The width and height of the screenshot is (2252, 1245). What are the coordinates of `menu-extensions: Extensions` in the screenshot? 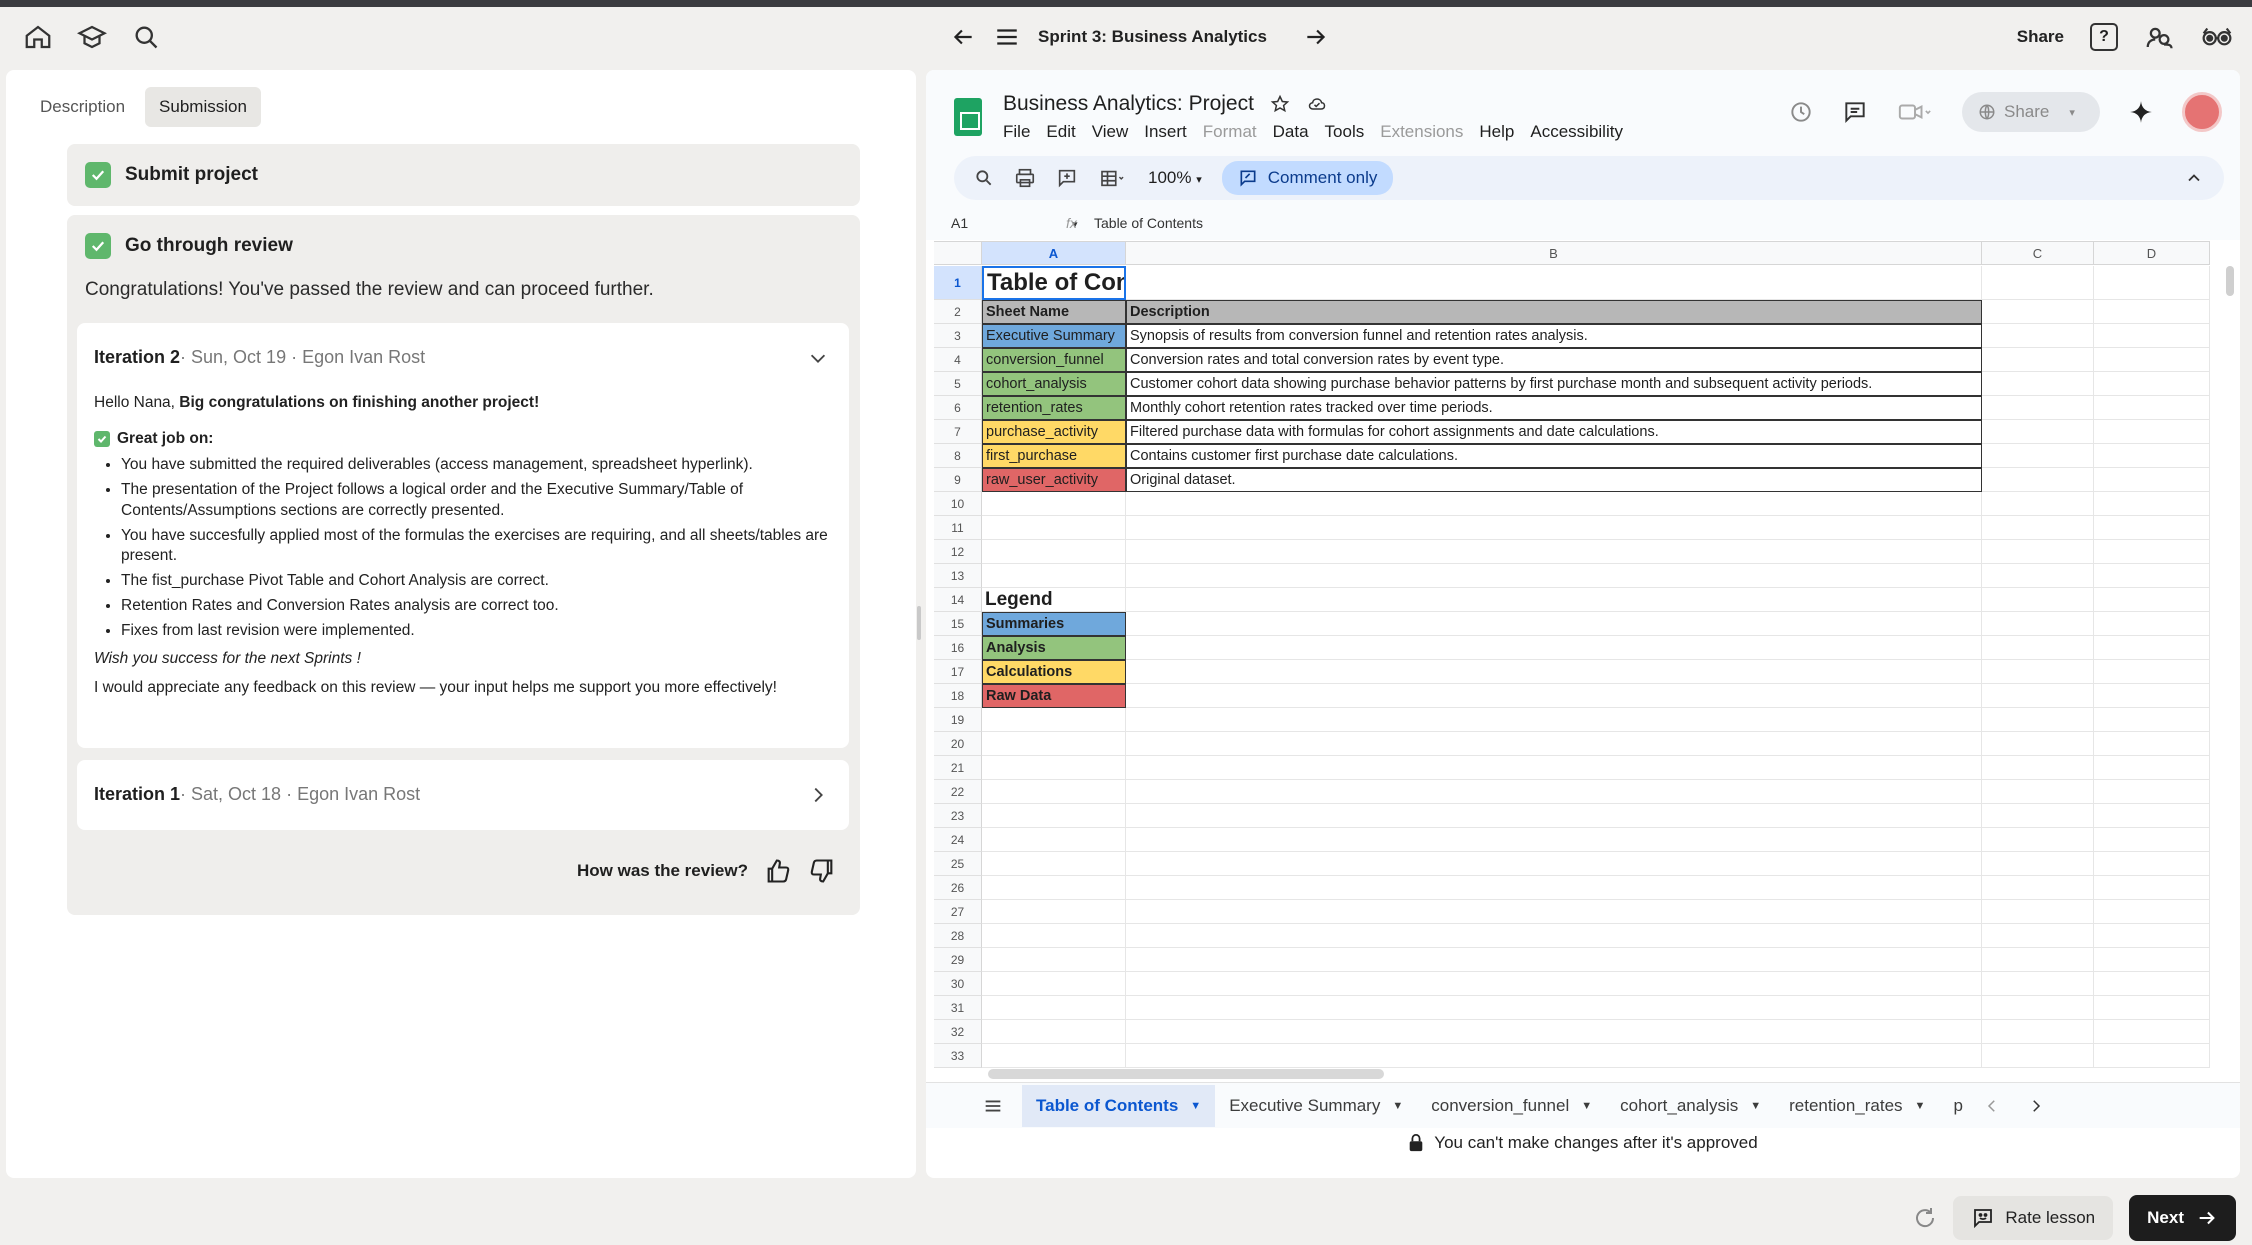 It's located at (1421, 132).